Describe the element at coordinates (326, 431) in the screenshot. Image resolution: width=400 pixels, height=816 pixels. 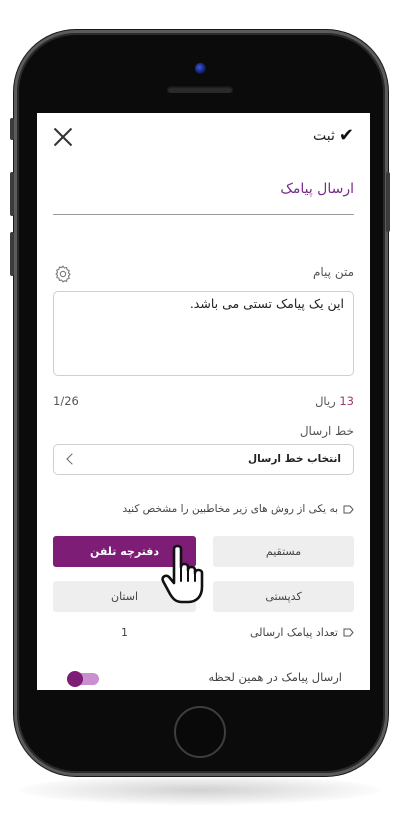
I see `line-label: خط ارسال` at that location.